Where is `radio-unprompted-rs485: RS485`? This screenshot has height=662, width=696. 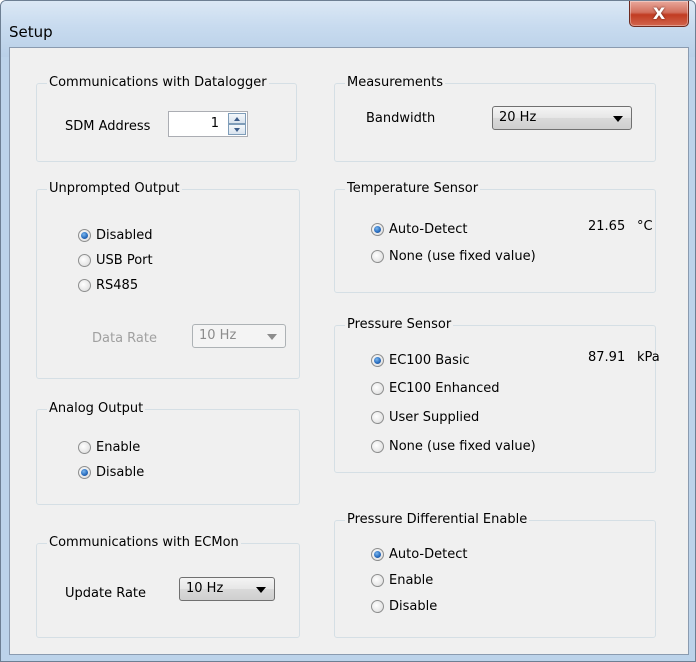
radio-unprompted-rs485: RS485 is located at coordinates (108, 285).